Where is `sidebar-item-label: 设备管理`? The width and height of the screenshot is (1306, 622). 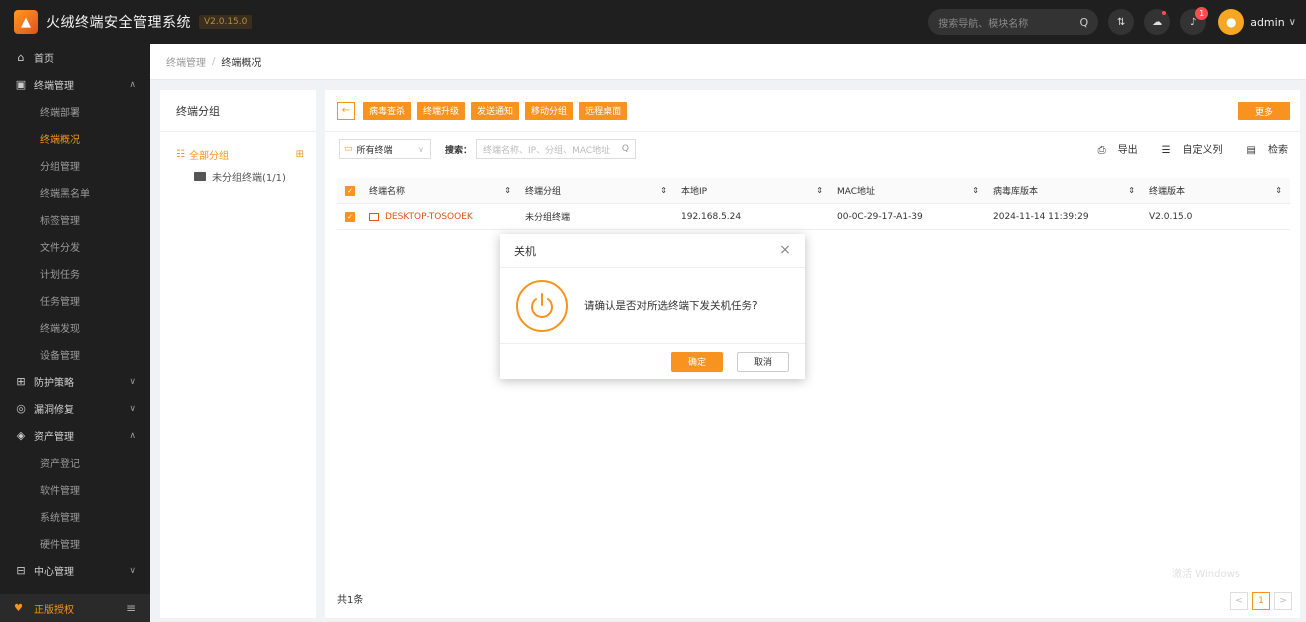 sidebar-item-label: 设备管理 is located at coordinates (60, 356).